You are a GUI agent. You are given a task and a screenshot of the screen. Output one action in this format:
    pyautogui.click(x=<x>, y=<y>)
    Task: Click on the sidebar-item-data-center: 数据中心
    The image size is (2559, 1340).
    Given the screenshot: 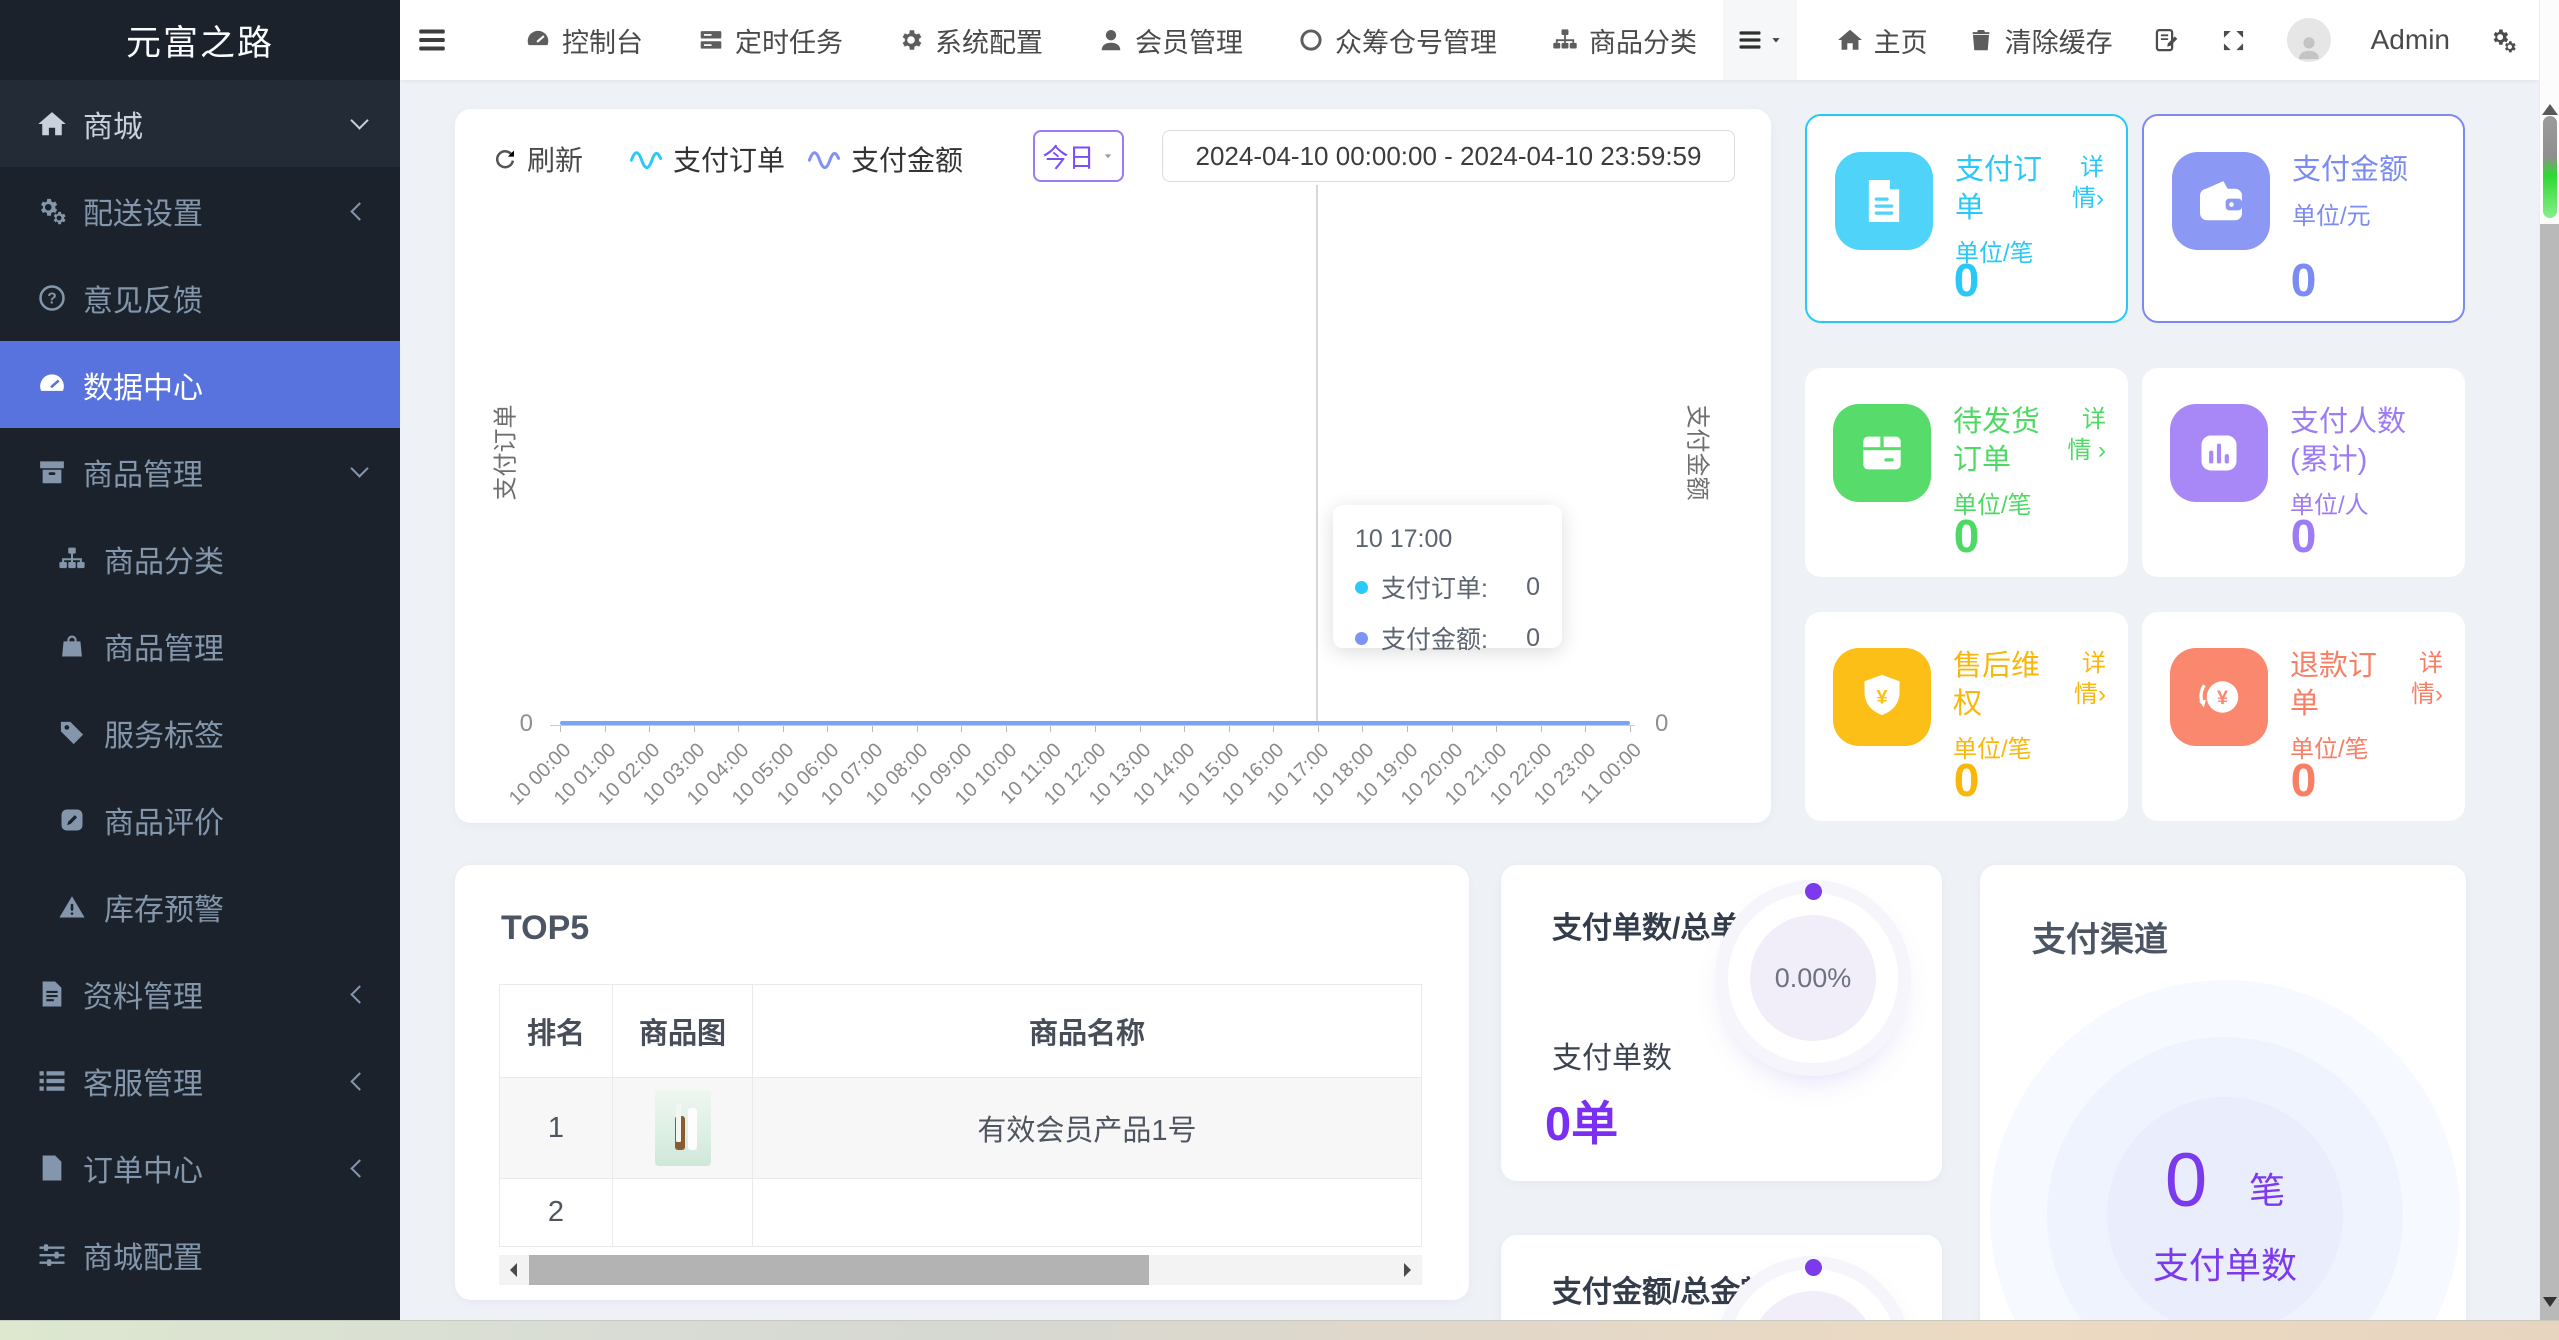 What is the action you would take?
    pyautogui.click(x=200, y=384)
    